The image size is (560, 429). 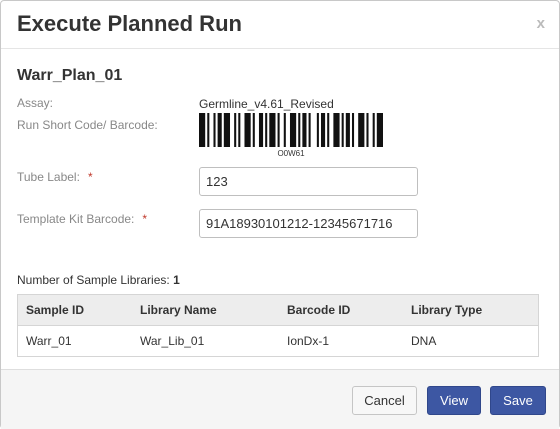 I want to click on cell-library-type: DNA, so click(x=471, y=341).